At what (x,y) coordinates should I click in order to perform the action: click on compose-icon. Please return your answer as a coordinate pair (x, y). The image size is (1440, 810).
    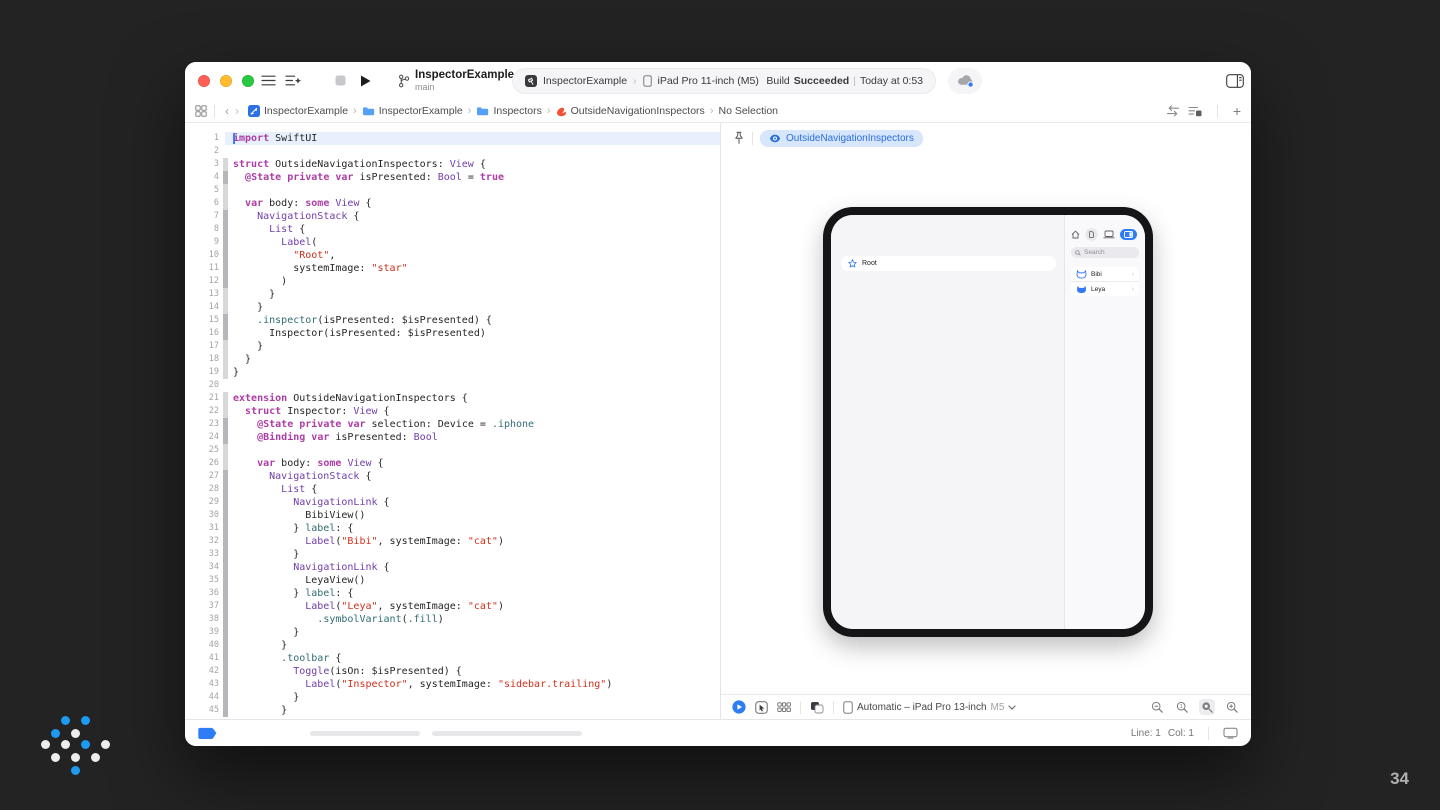
    Looking at the image, I should click on (293, 80).